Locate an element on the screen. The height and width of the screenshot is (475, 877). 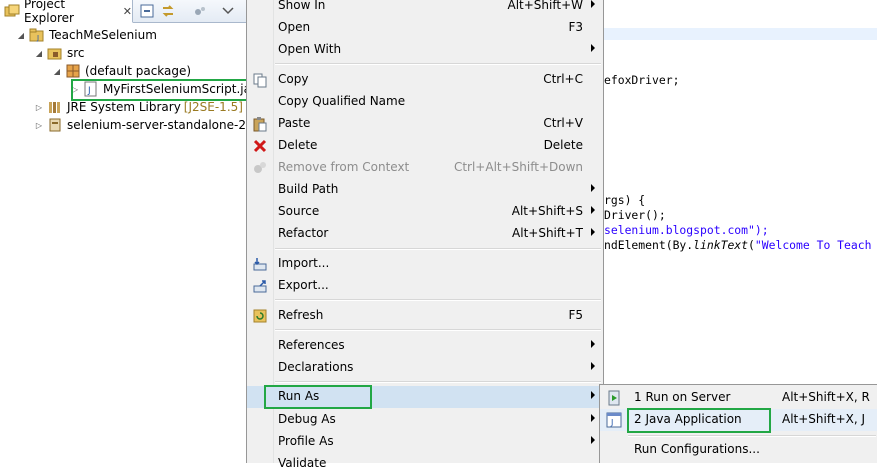
menu-item-source: Source Alt+Shift+S is located at coordinates (425, 212).